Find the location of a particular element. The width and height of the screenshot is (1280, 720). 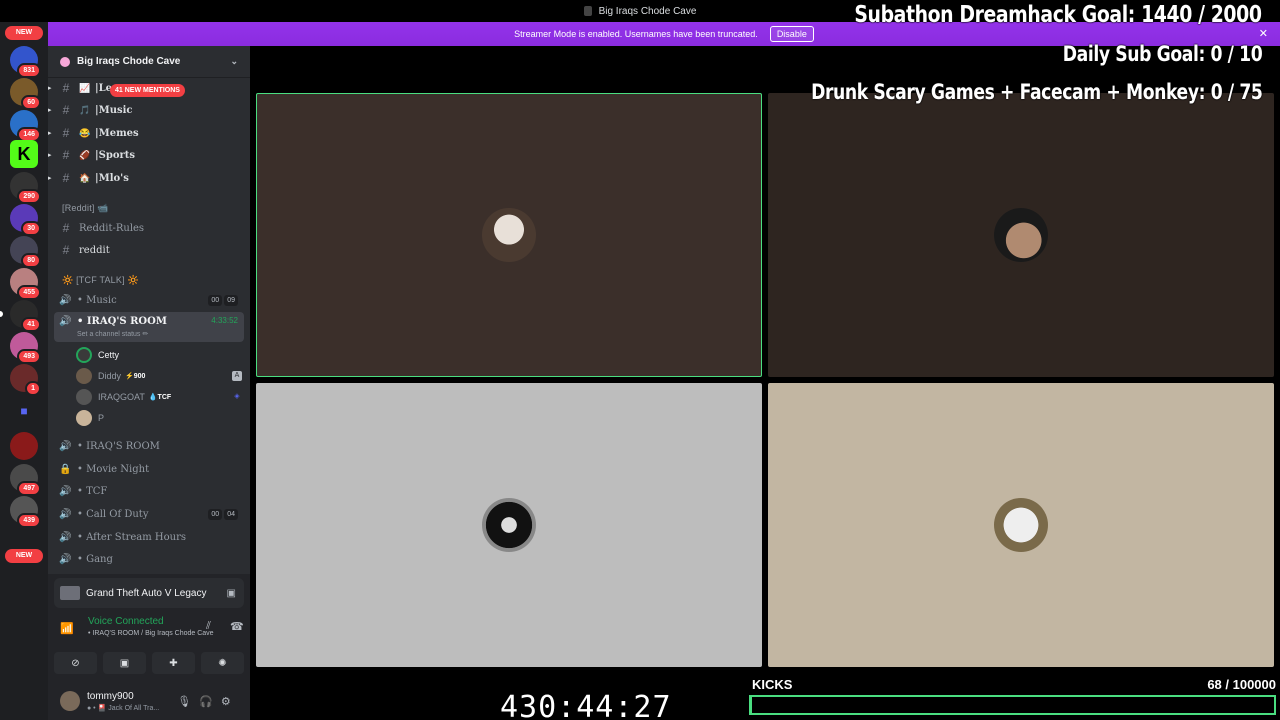

call-timer: 4:33:52 is located at coordinates (224, 320).